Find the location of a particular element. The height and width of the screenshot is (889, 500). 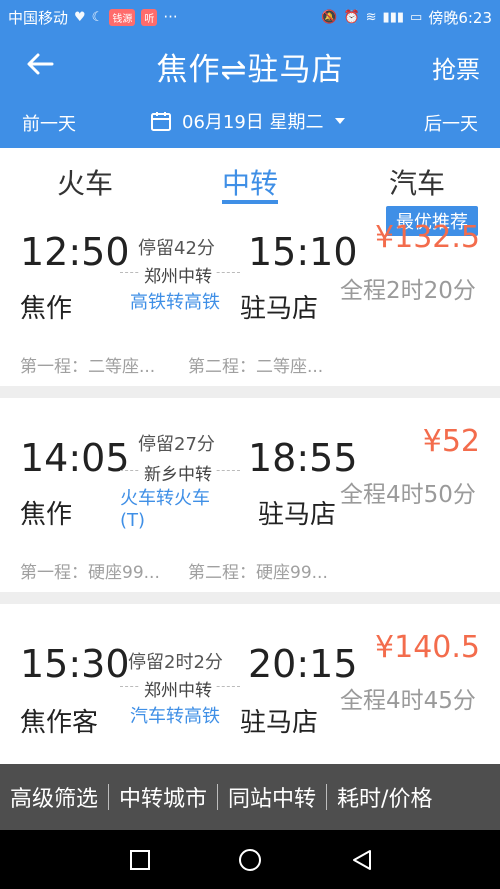

departure-time: 12:50 is located at coordinates (75, 252).